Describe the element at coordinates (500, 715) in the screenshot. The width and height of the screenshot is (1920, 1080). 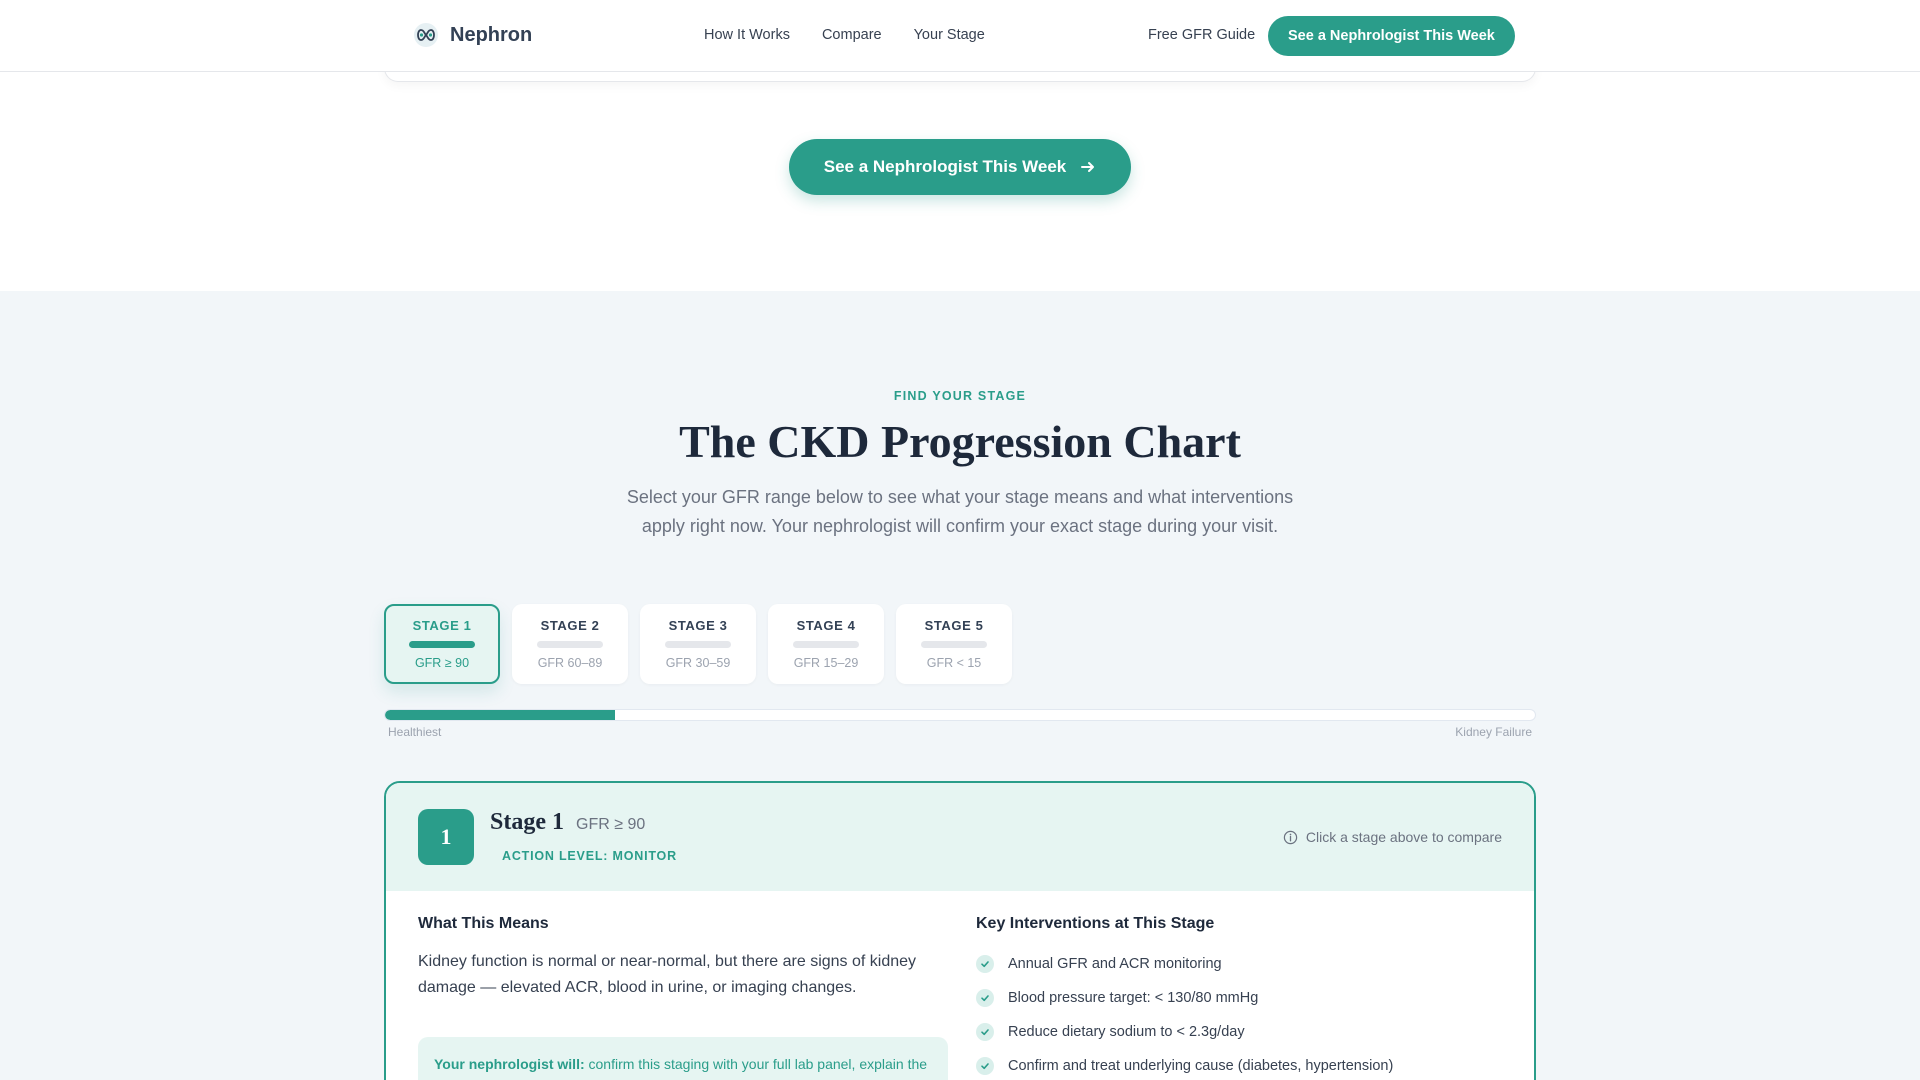
I see `stage-progress-fill` at that location.